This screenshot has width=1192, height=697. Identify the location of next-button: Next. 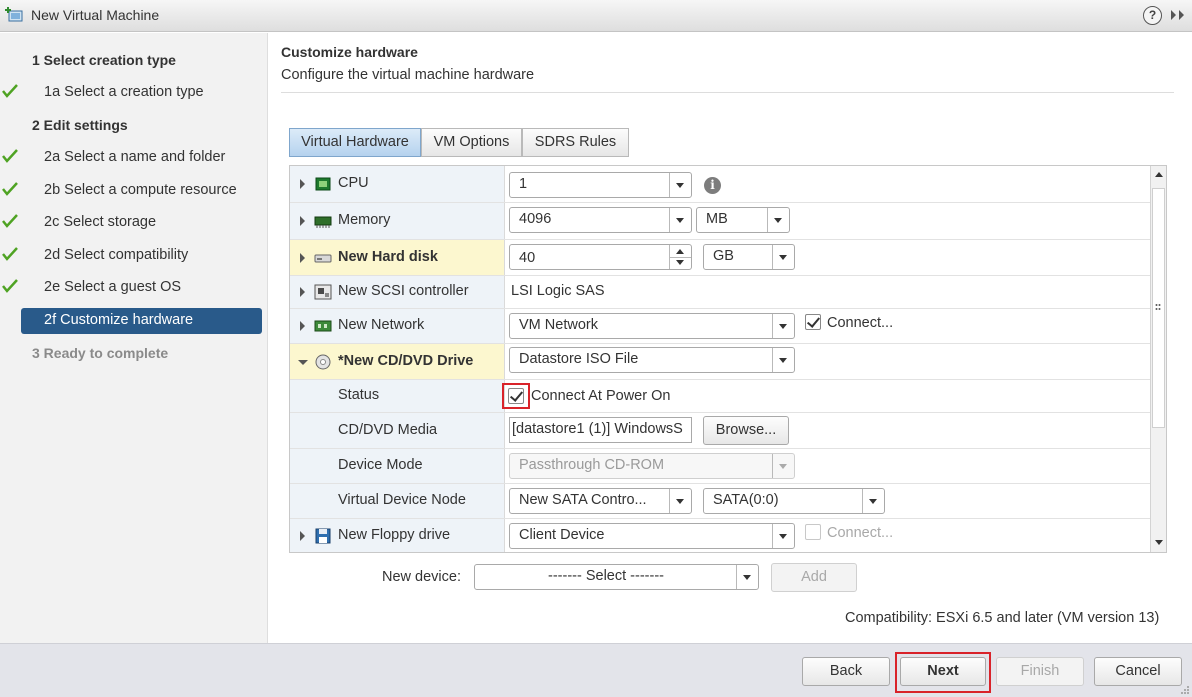
(943, 671).